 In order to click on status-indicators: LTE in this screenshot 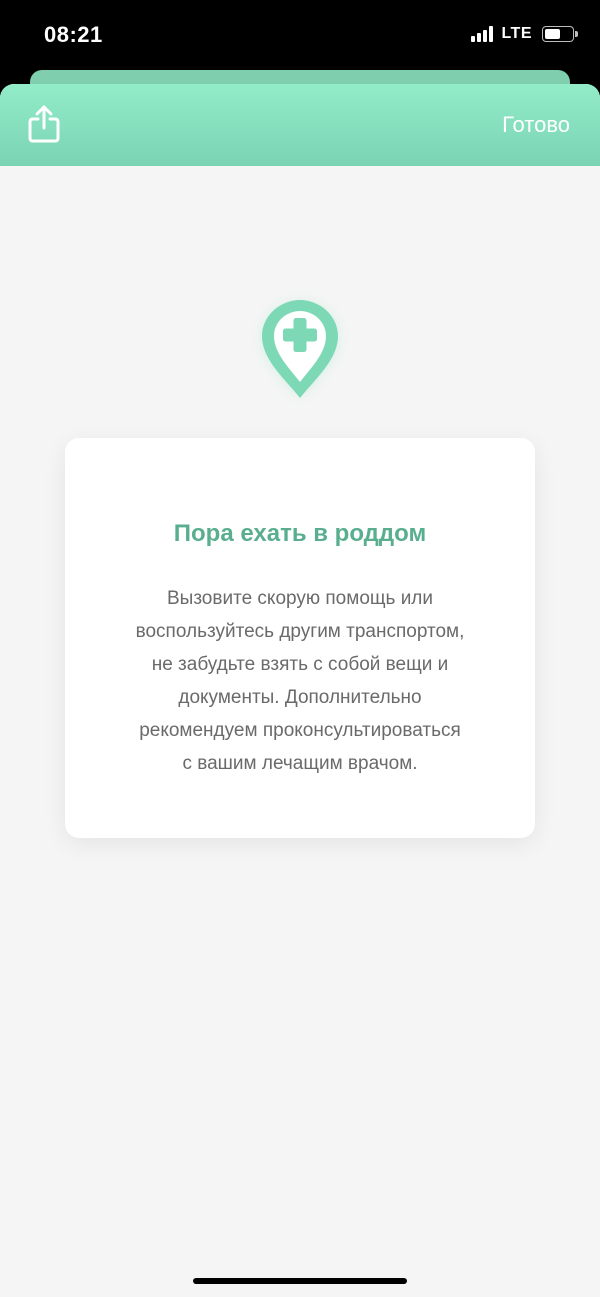, I will do `click(524, 34)`.